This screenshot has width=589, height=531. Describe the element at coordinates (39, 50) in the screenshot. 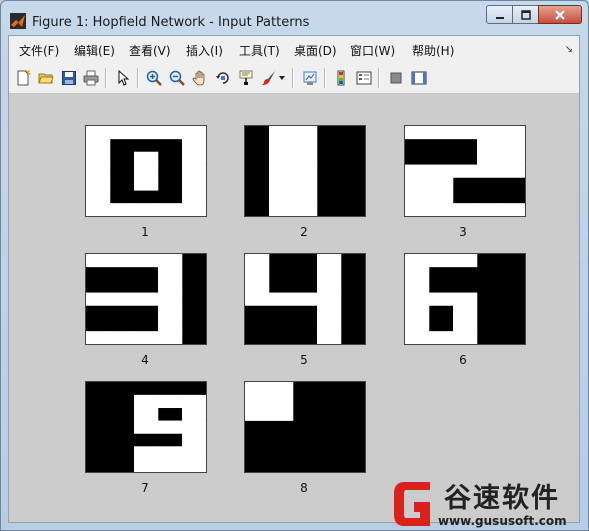

I see `menu-file: 文件(F)` at that location.